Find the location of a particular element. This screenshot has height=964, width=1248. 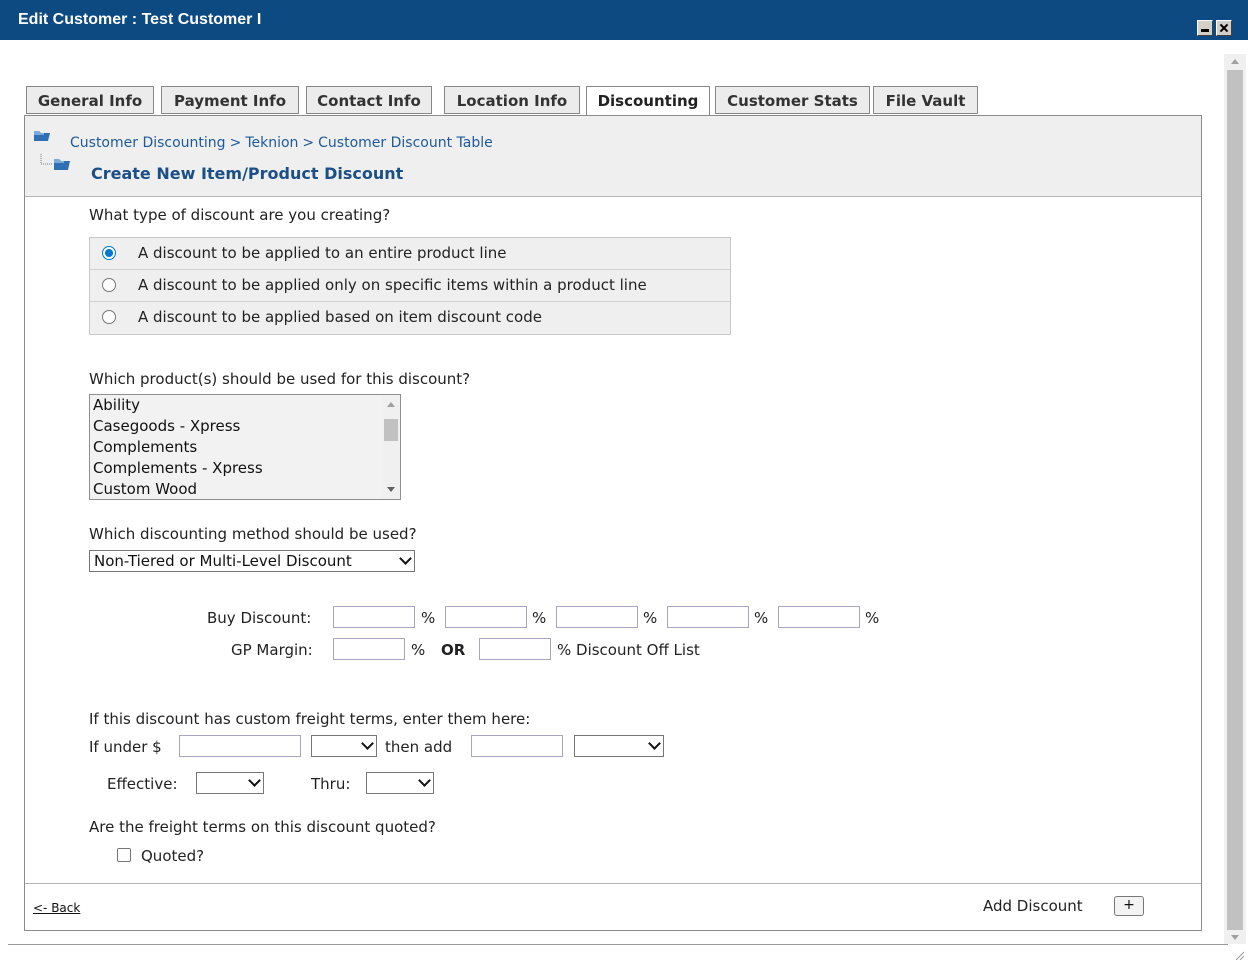

breadcrumb-item-teknion: Teknion is located at coordinates (271, 143).